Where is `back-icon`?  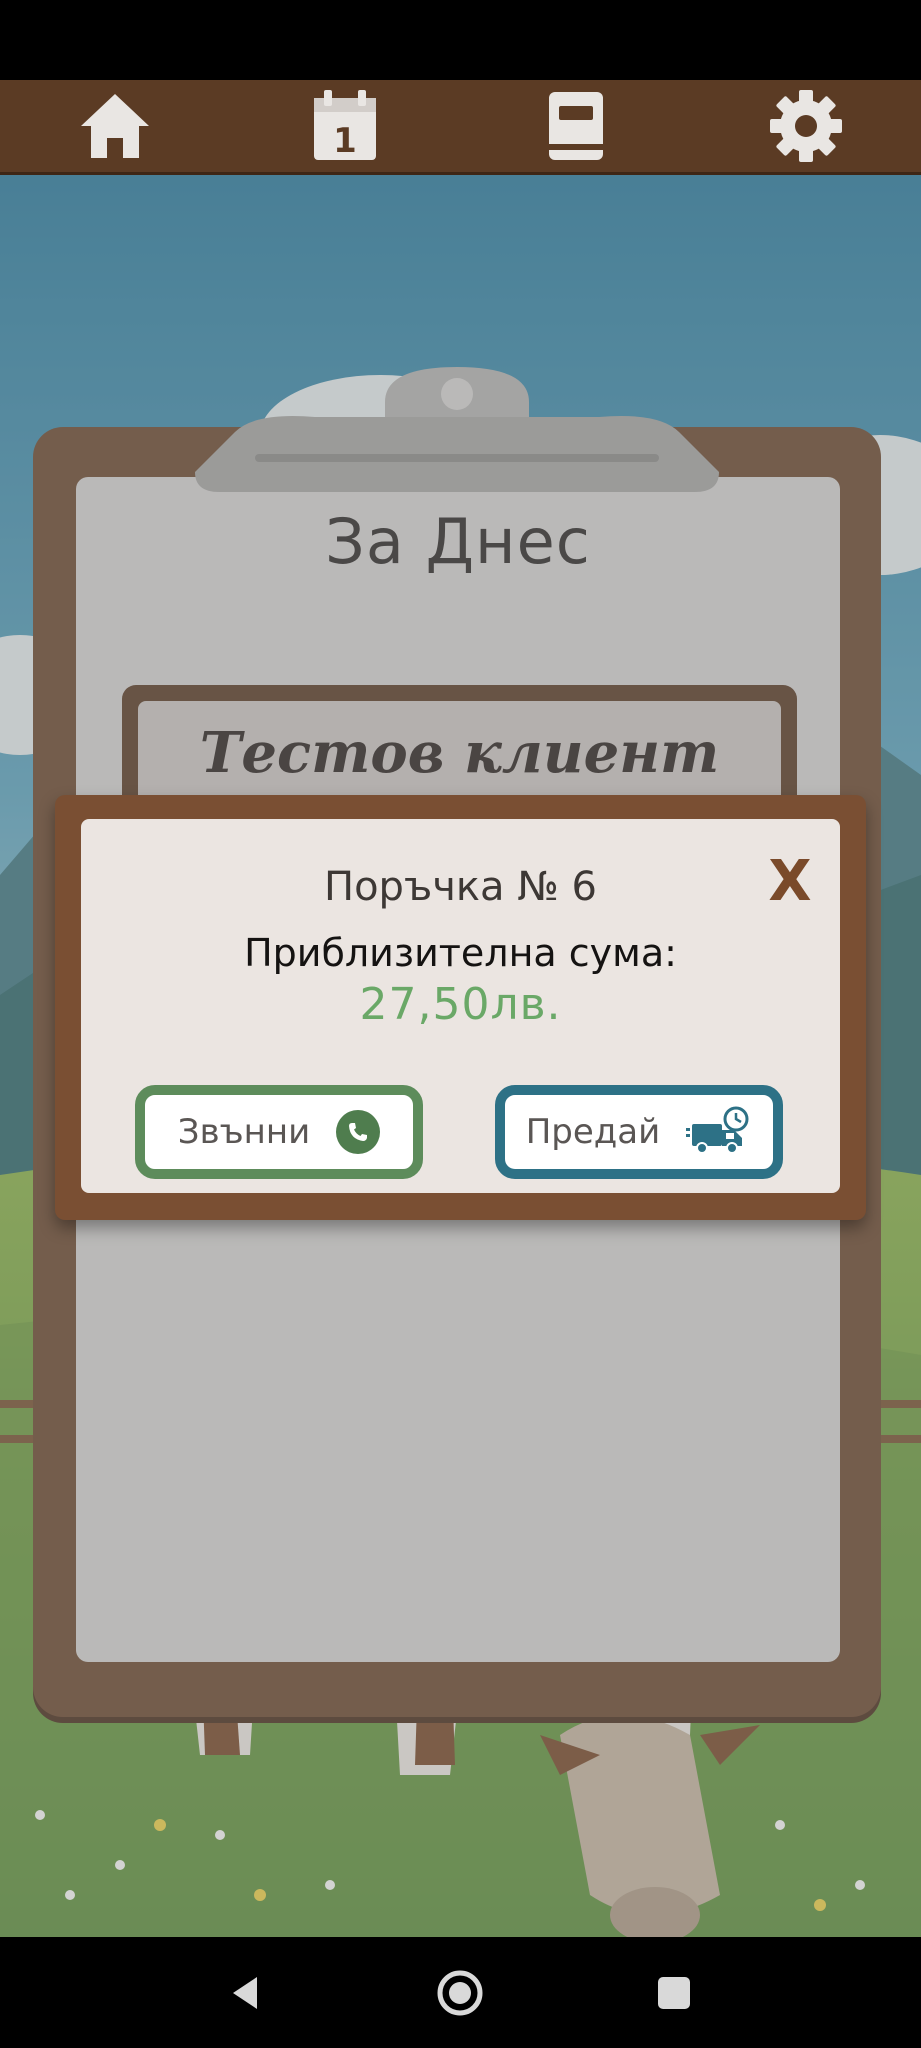 back-icon is located at coordinates (244, 1992).